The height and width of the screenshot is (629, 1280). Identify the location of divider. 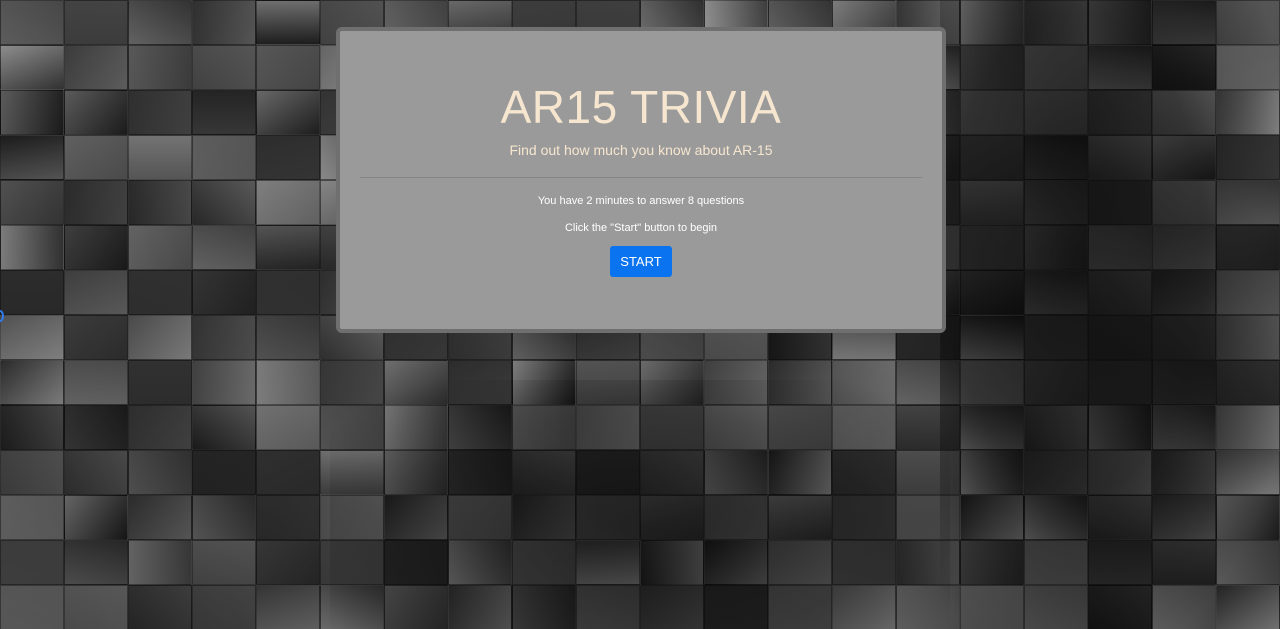
(641, 177).